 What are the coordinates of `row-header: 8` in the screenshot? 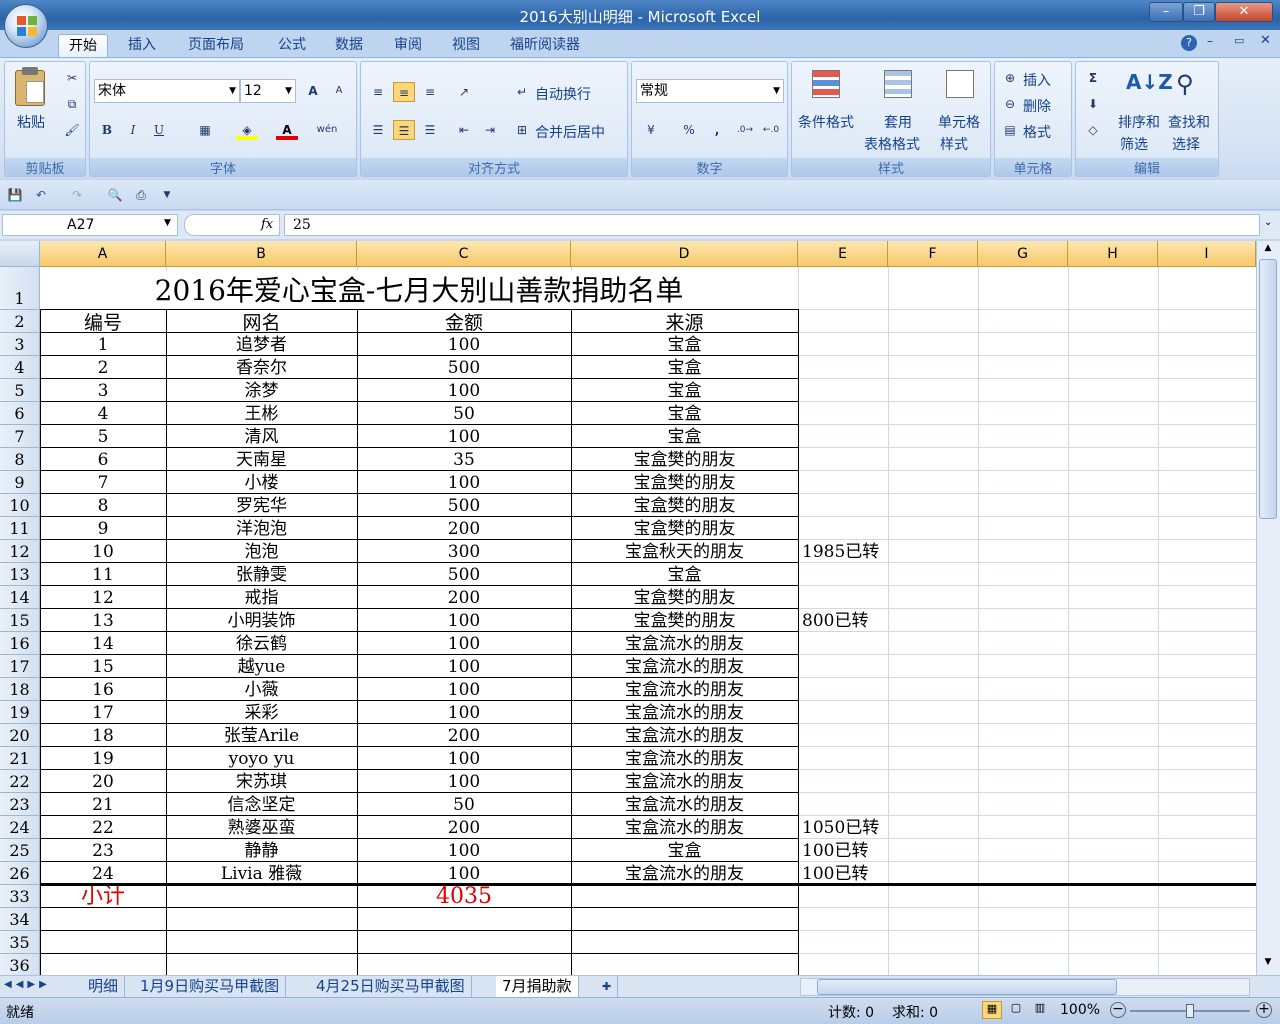 It's located at (20, 459).